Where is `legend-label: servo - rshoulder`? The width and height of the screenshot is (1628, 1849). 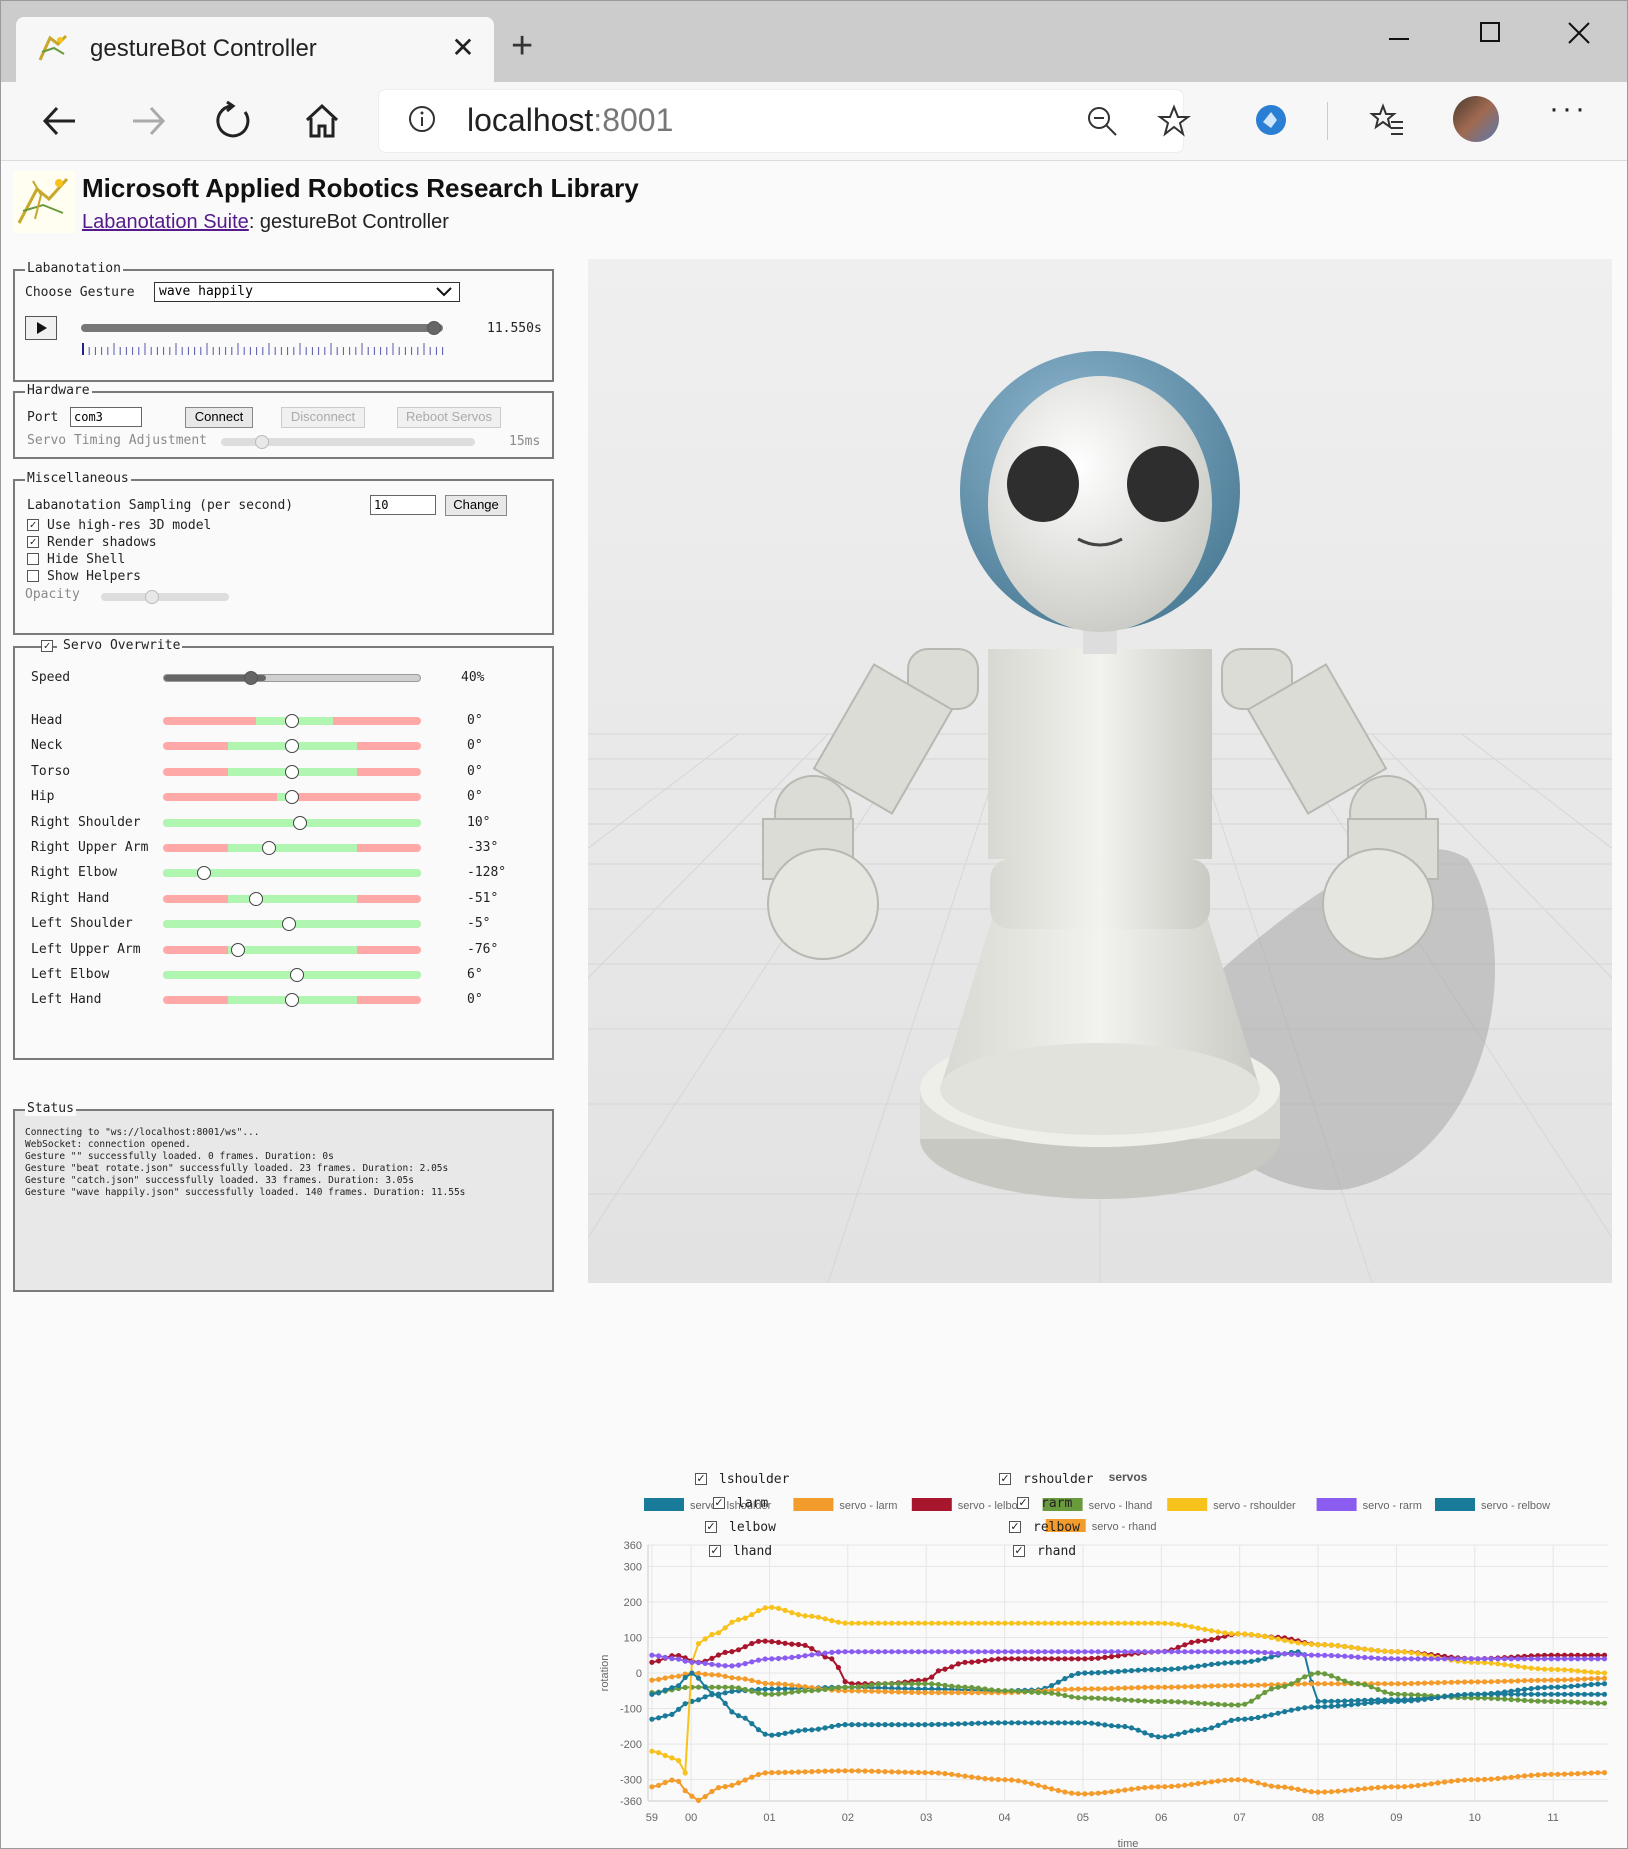 legend-label: servo - rshoulder is located at coordinates (1254, 1506).